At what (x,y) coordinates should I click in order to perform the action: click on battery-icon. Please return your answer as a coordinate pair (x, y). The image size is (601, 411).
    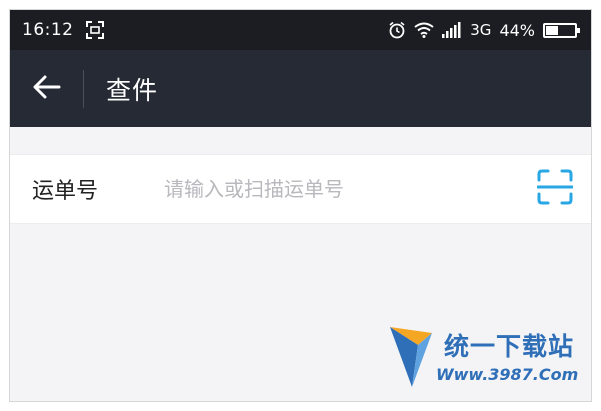
    Looking at the image, I should click on (561, 30).